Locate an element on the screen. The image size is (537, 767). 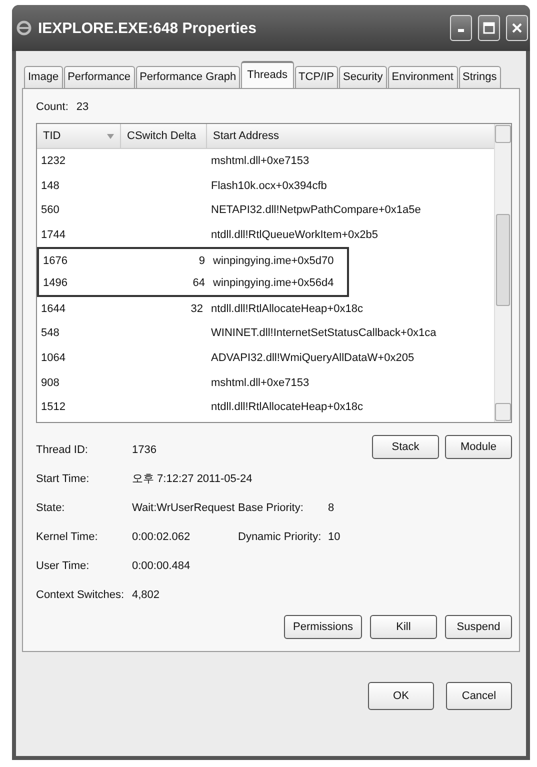
field-label: Dynamic Priority: is located at coordinates (280, 536).